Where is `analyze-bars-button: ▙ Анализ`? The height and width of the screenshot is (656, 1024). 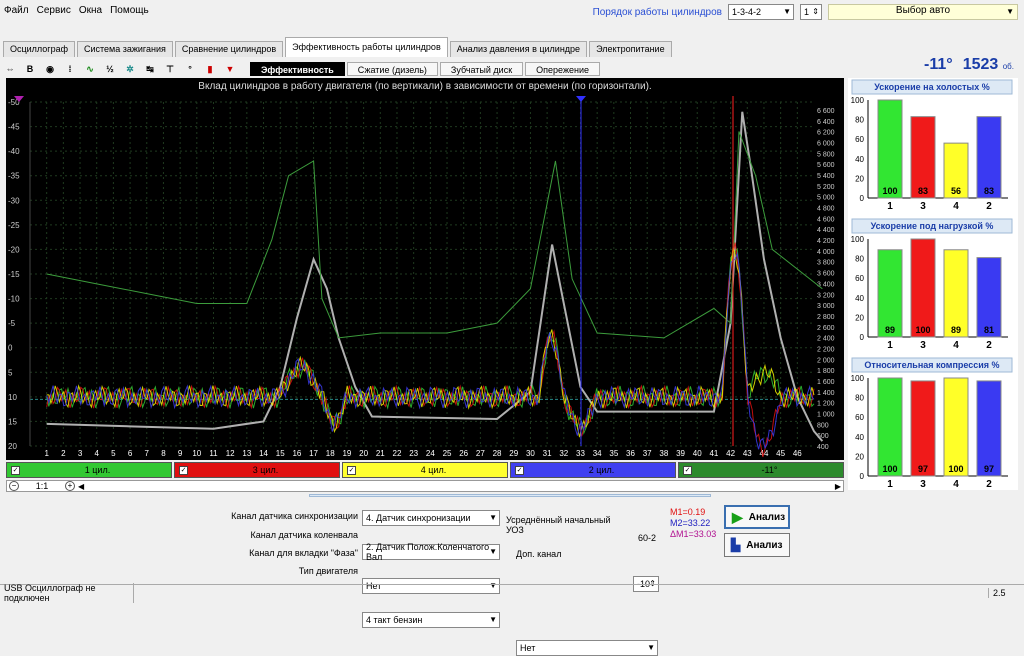
analyze-bars-button: ▙ Анализ is located at coordinates (757, 545).